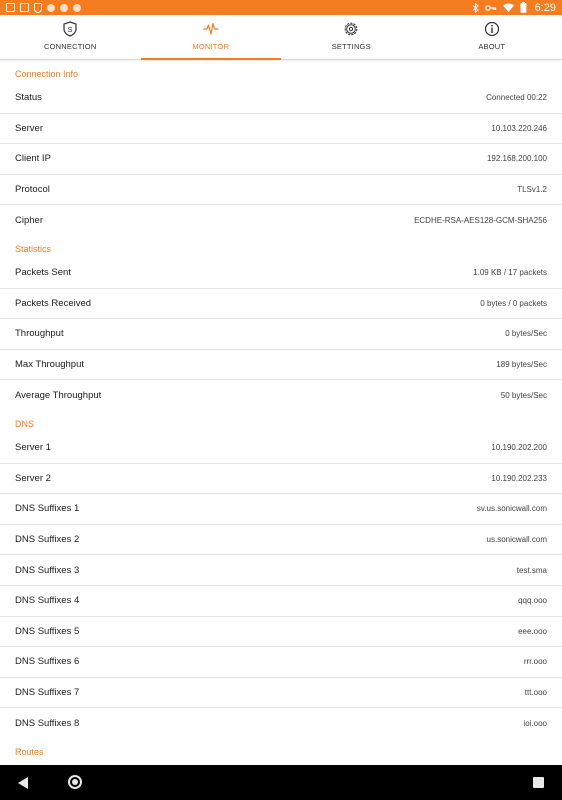  Describe the element at coordinates (281, 395) in the screenshot. I see `list-item: Average Throughput 50 bytes/Sec` at that location.